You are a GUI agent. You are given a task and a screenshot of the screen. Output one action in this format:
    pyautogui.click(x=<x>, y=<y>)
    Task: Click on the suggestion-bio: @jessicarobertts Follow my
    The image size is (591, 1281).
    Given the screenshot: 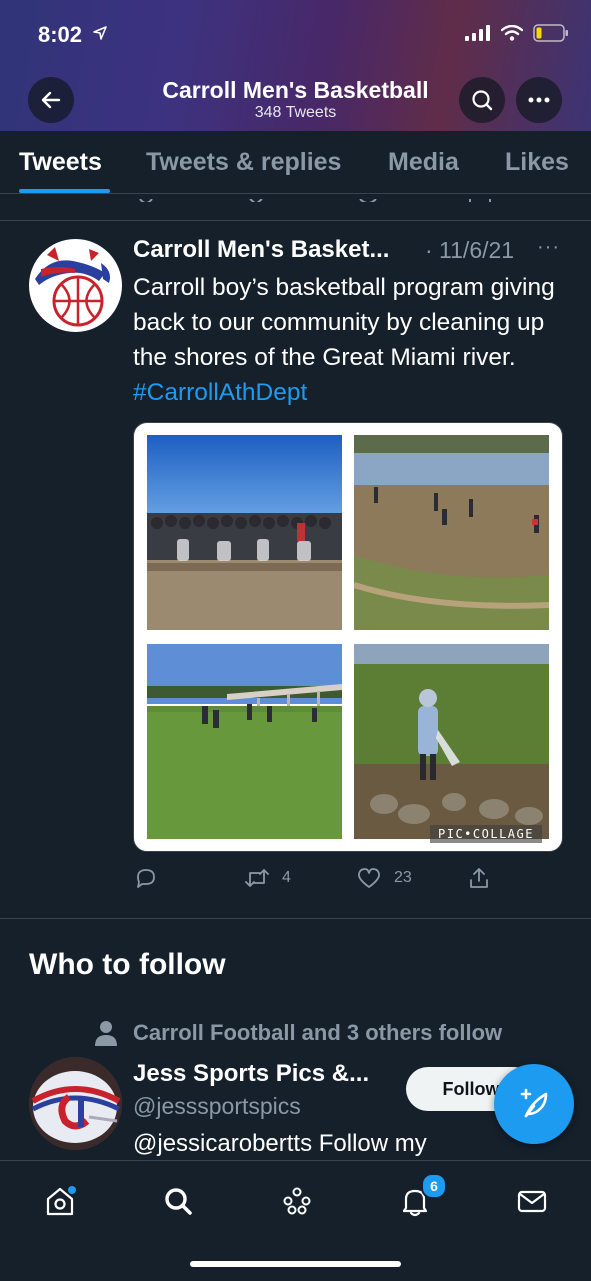 What is the action you would take?
    pyautogui.click(x=280, y=1143)
    